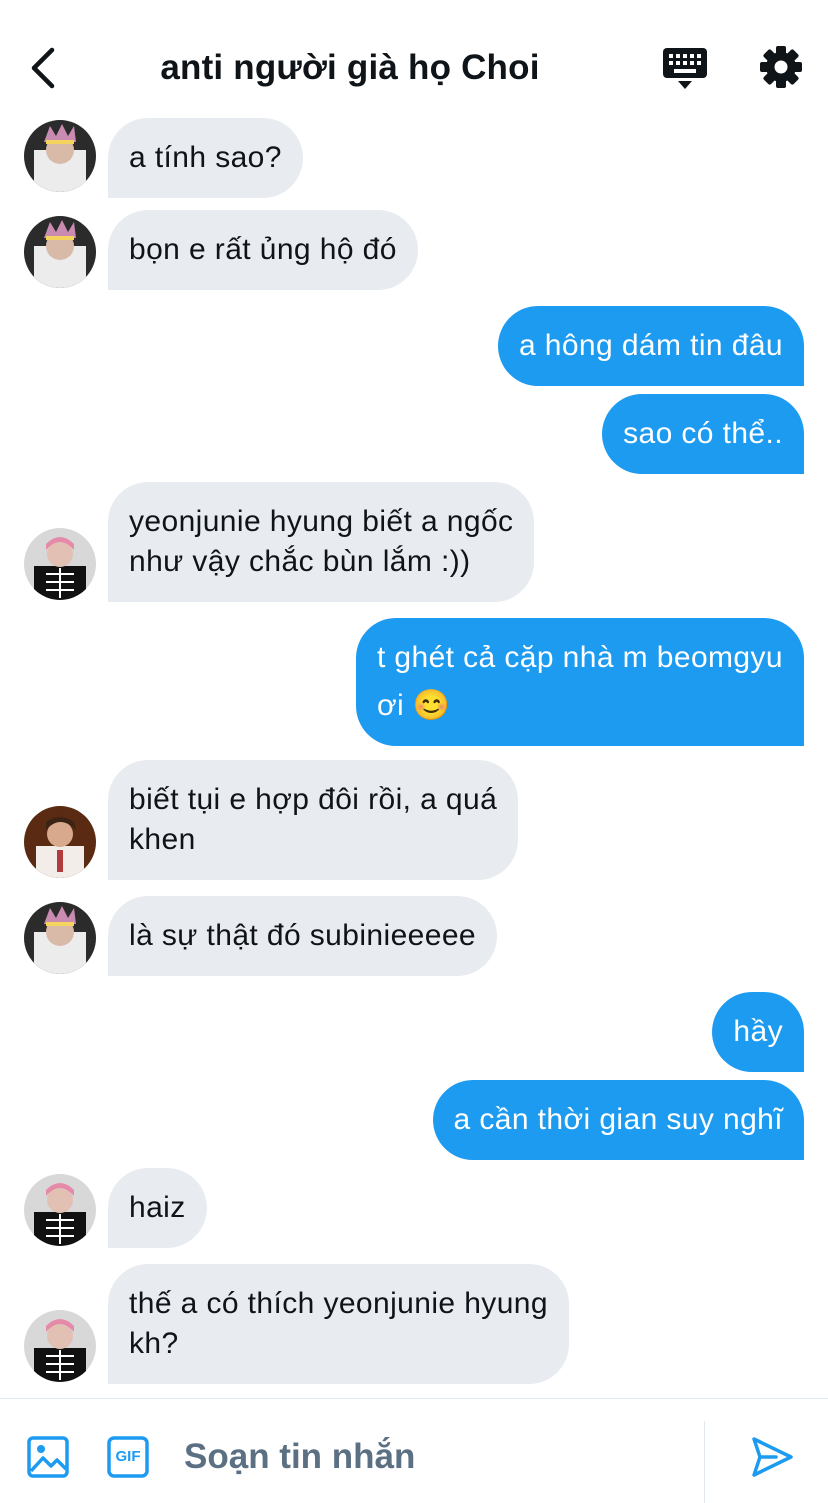 This screenshot has height=1503, width=828. I want to click on keyboard-toggle-button, so click(685, 68).